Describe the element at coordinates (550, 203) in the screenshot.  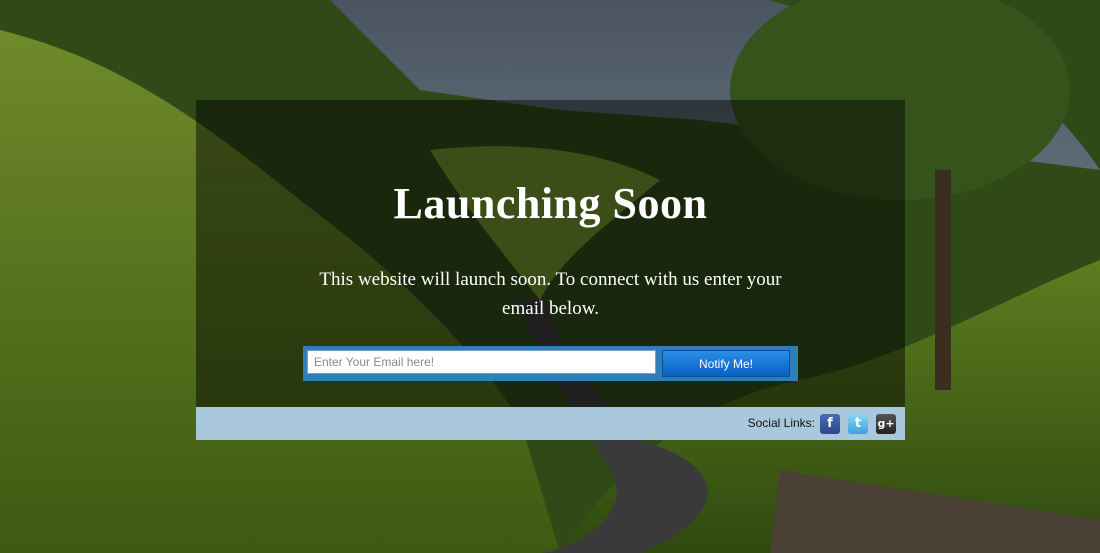
I see `page-title: Launching Soon` at that location.